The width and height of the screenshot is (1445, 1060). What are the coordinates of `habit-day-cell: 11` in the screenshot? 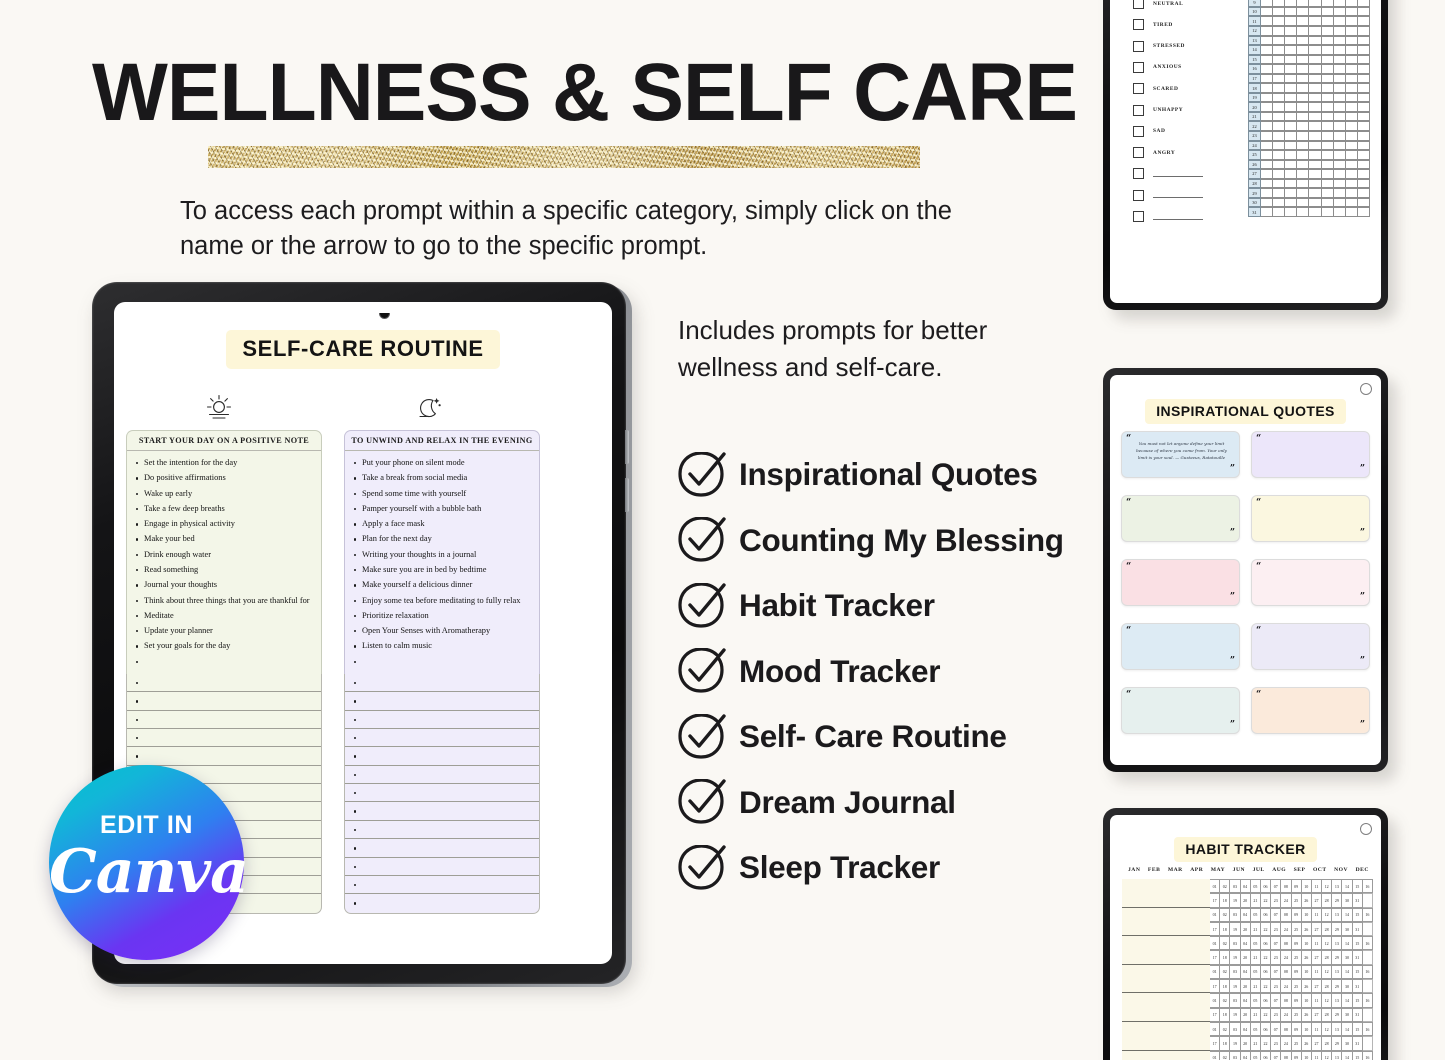 It's located at (1317, 1029).